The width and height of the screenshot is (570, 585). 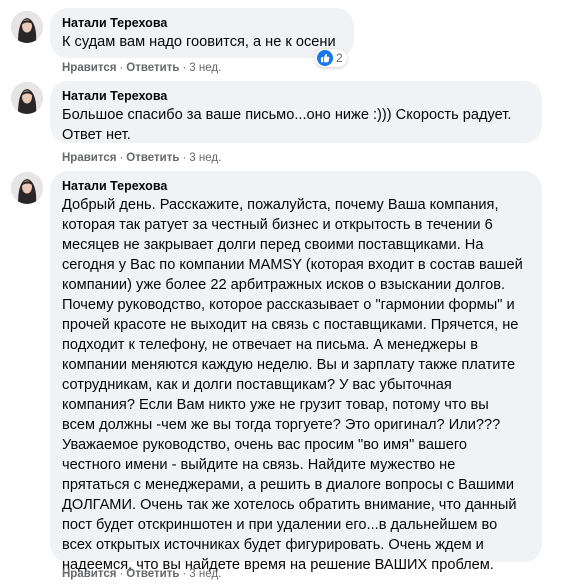 What do you see at coordinates (325, 58) in the screenshot?
I see `like-icon` at bounding box center [325, 58].